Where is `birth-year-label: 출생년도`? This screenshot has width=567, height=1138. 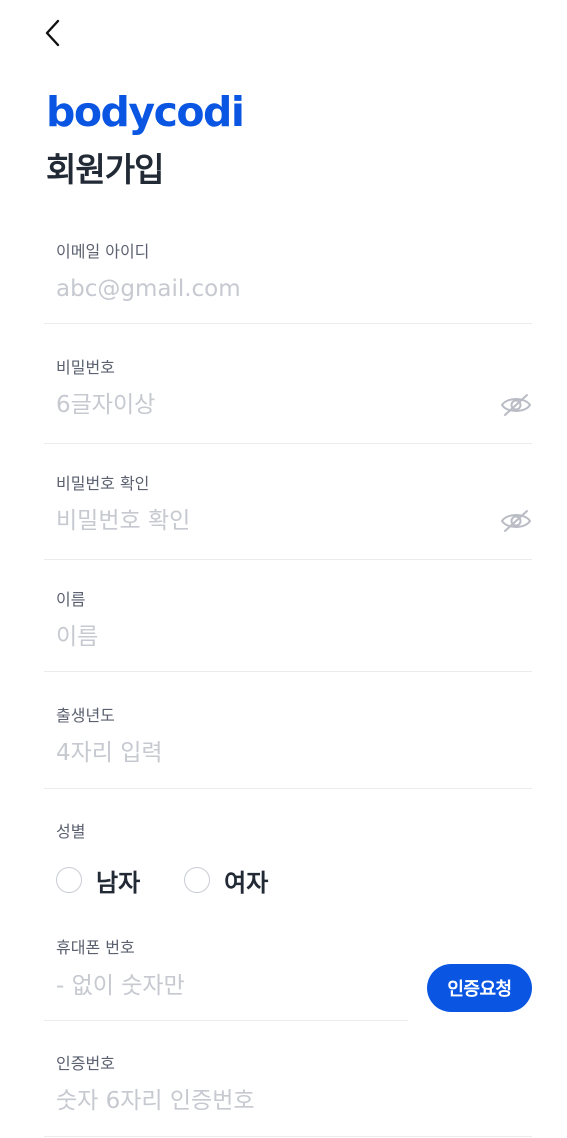
birth-year-label: 출생년도 is located at coordinates (85, 715).